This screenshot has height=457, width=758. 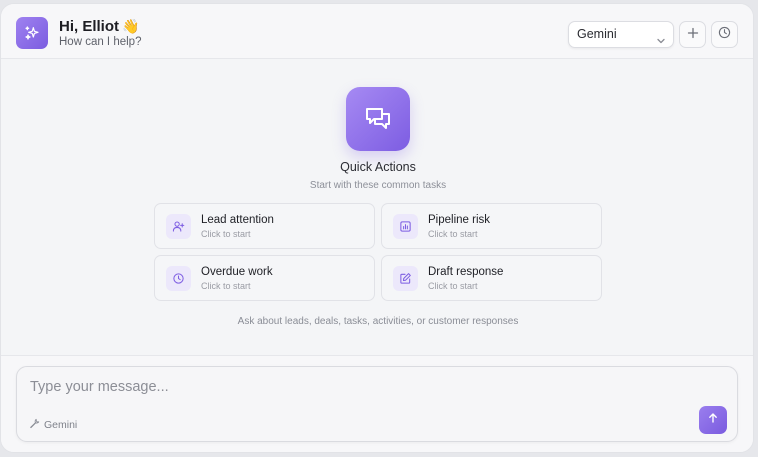 What do you see at coordinates (378, 185) in the screenshot?
I see `quick-actions-subtitle: Start with these common tasks` at bounding box center [378, 185].